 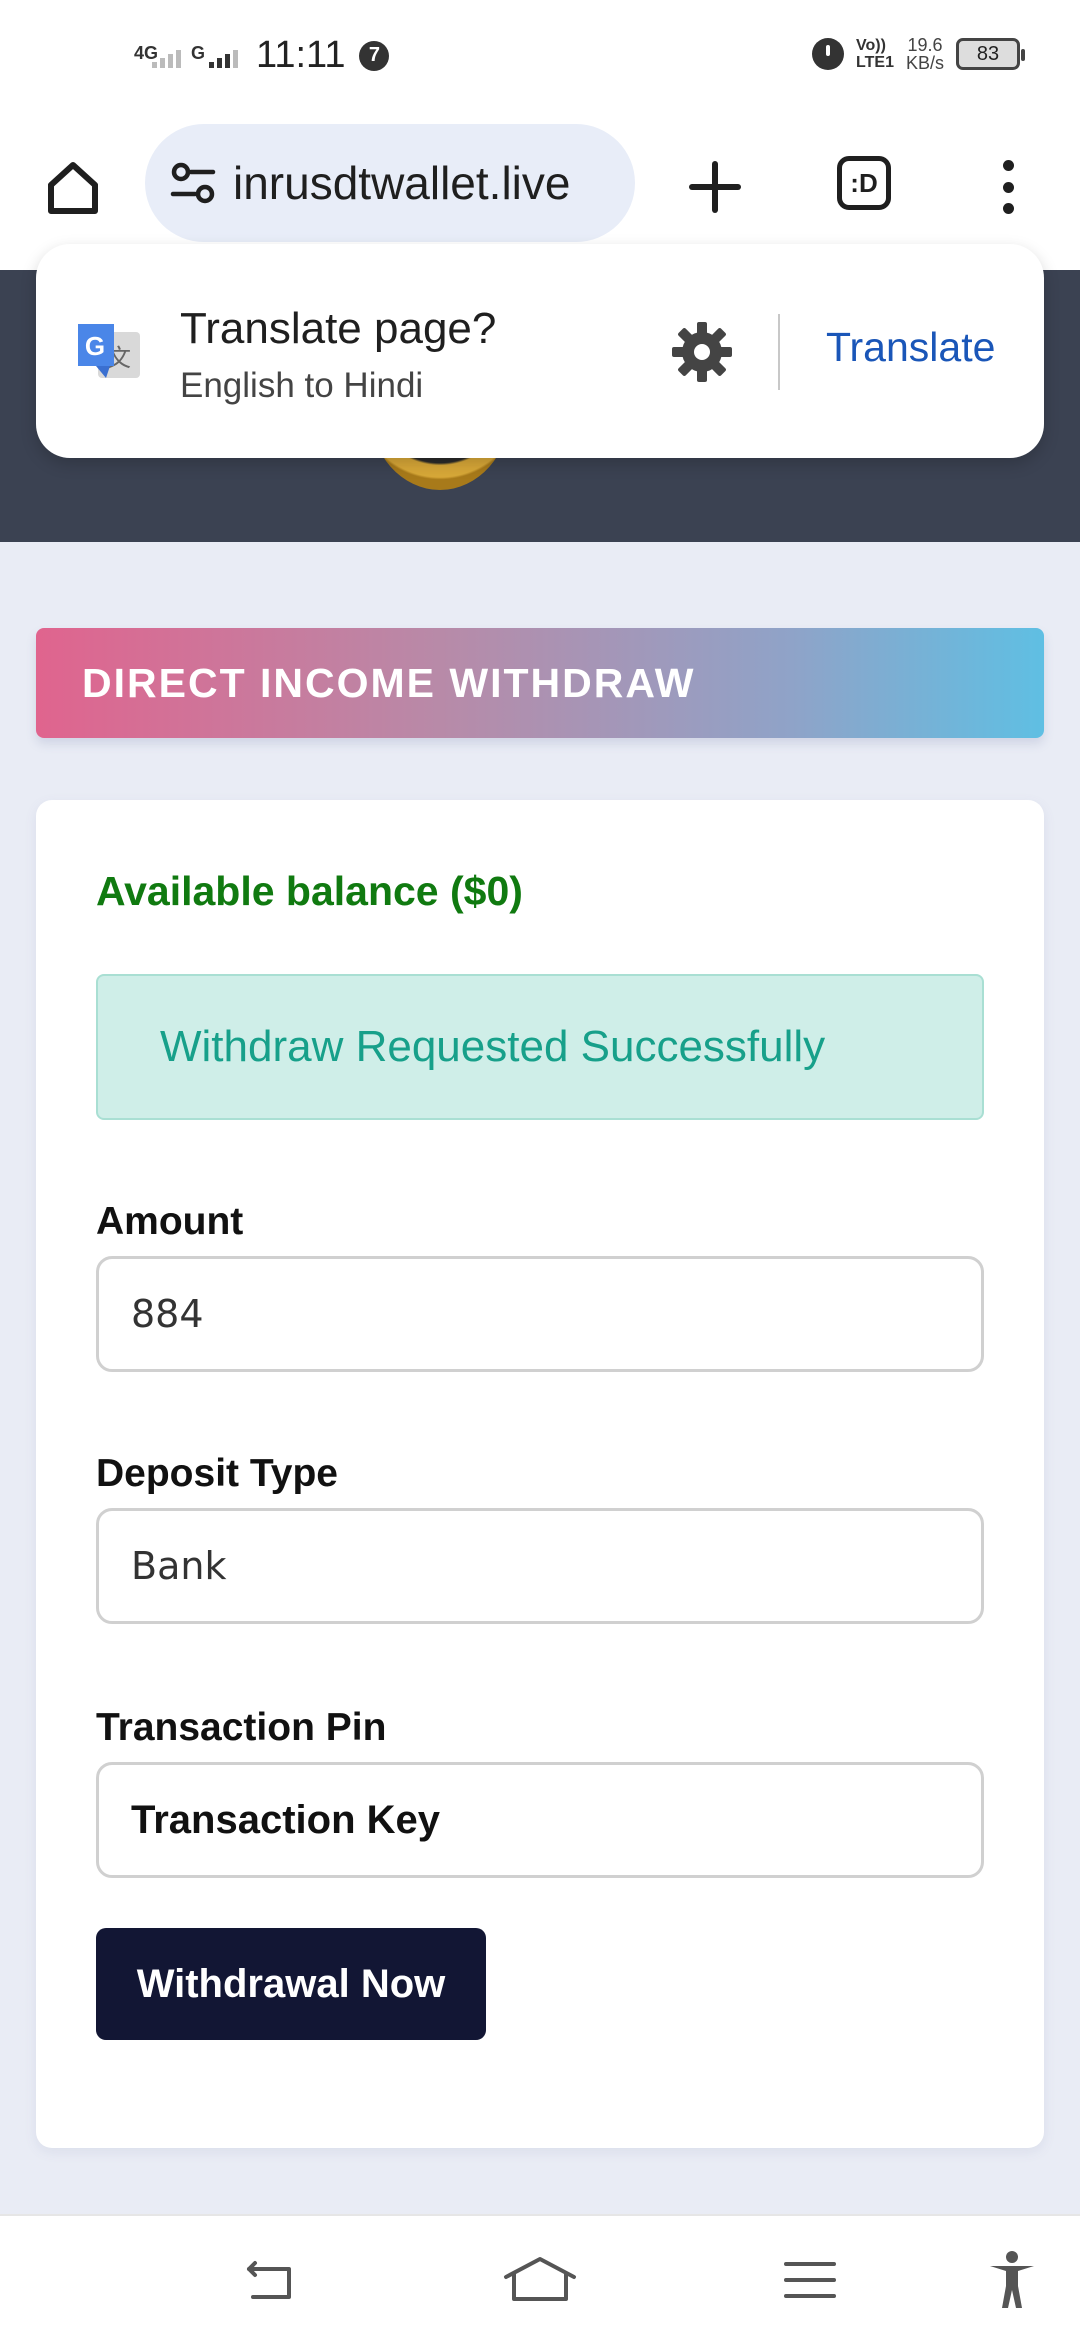 I want to click on home-icon, so click(x=73, y=187).